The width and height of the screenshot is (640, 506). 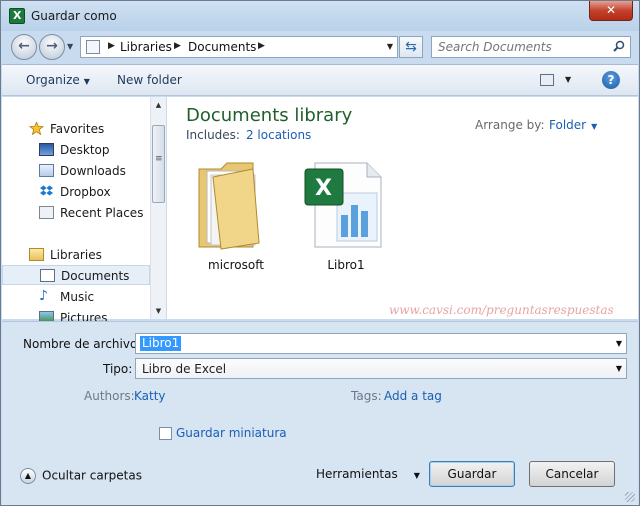 I want to click on nav-item-desktop: Desktop, so click(x=76, y=150).